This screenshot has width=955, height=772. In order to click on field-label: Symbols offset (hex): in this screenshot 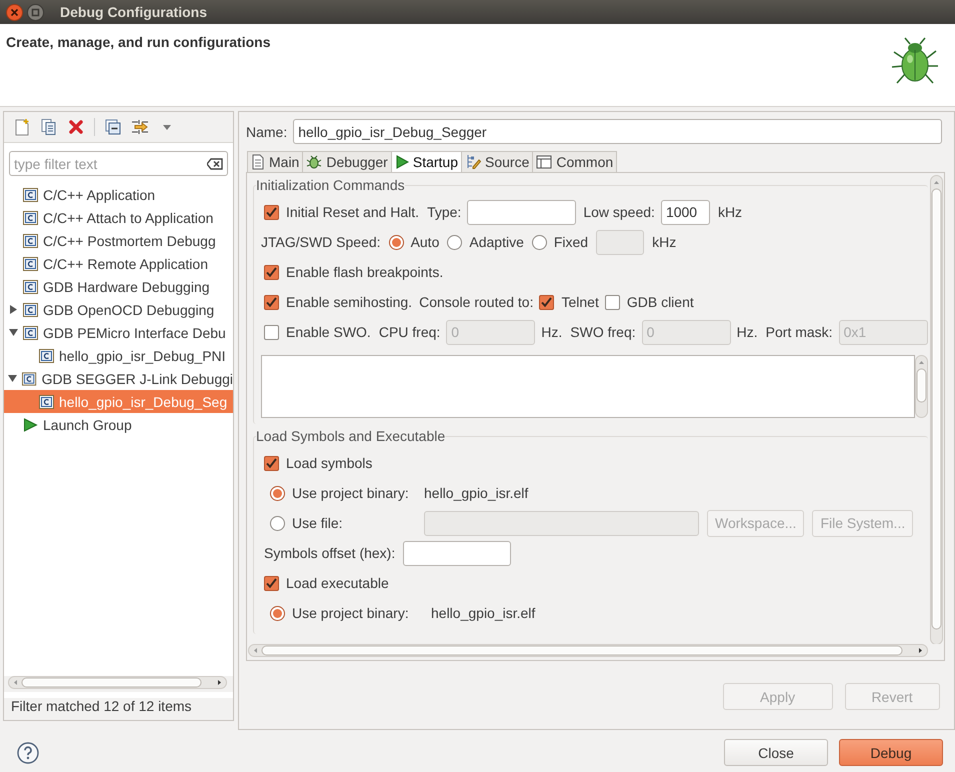, I will do `click(330, 553)`.